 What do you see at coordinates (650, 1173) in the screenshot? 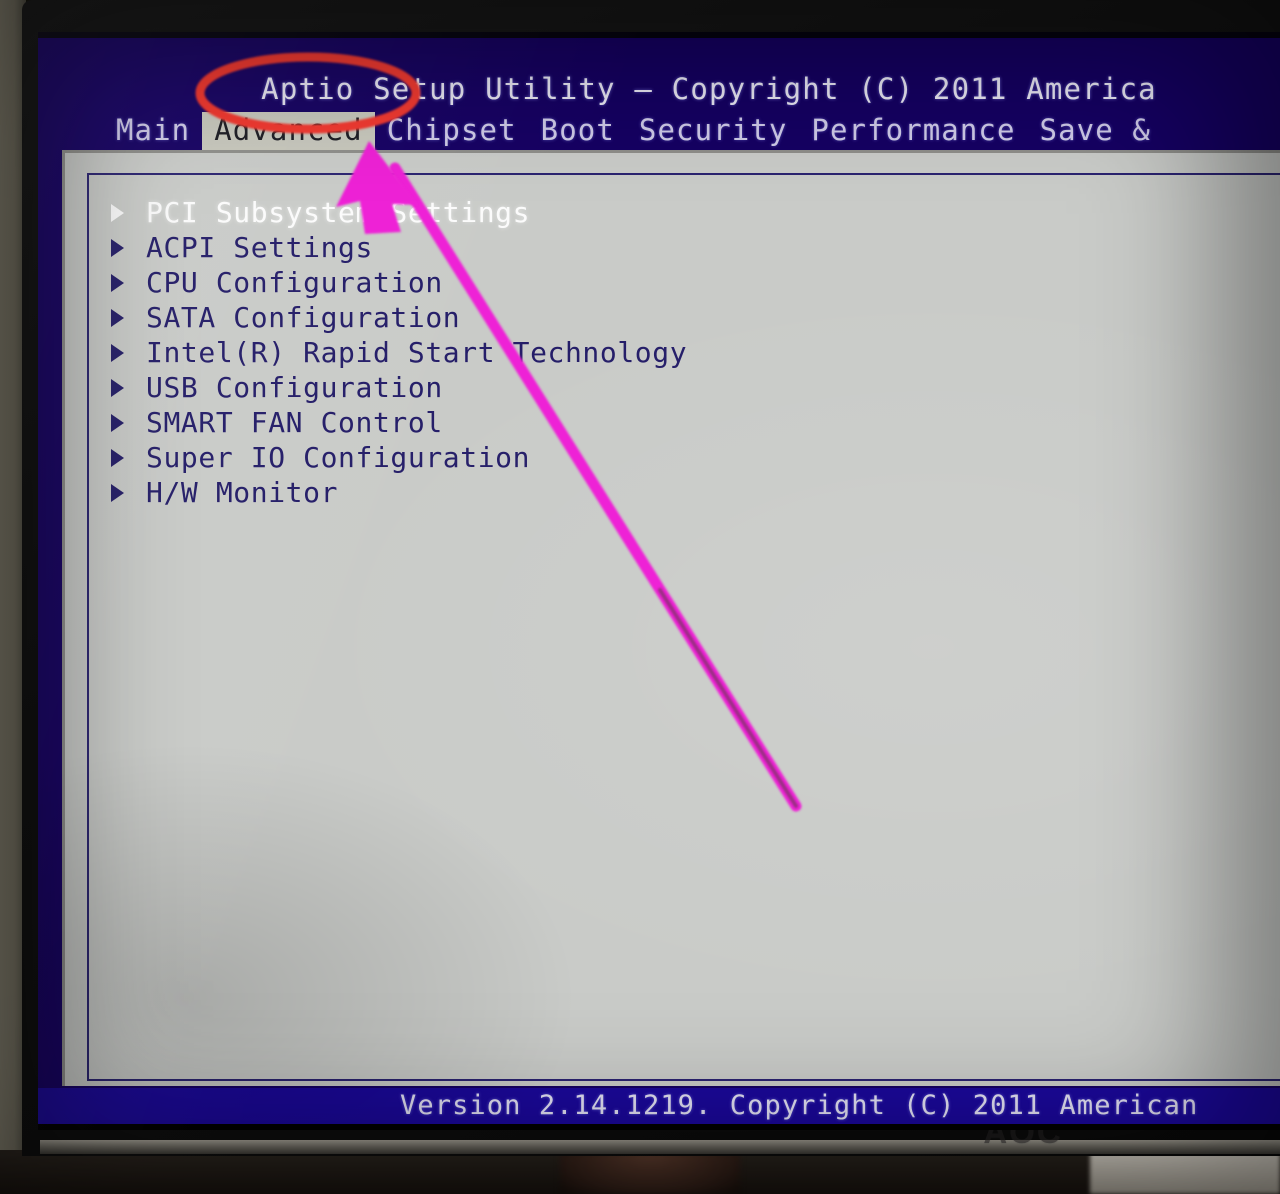
I see `monitor-stand` at bounding box center [650, 1173].